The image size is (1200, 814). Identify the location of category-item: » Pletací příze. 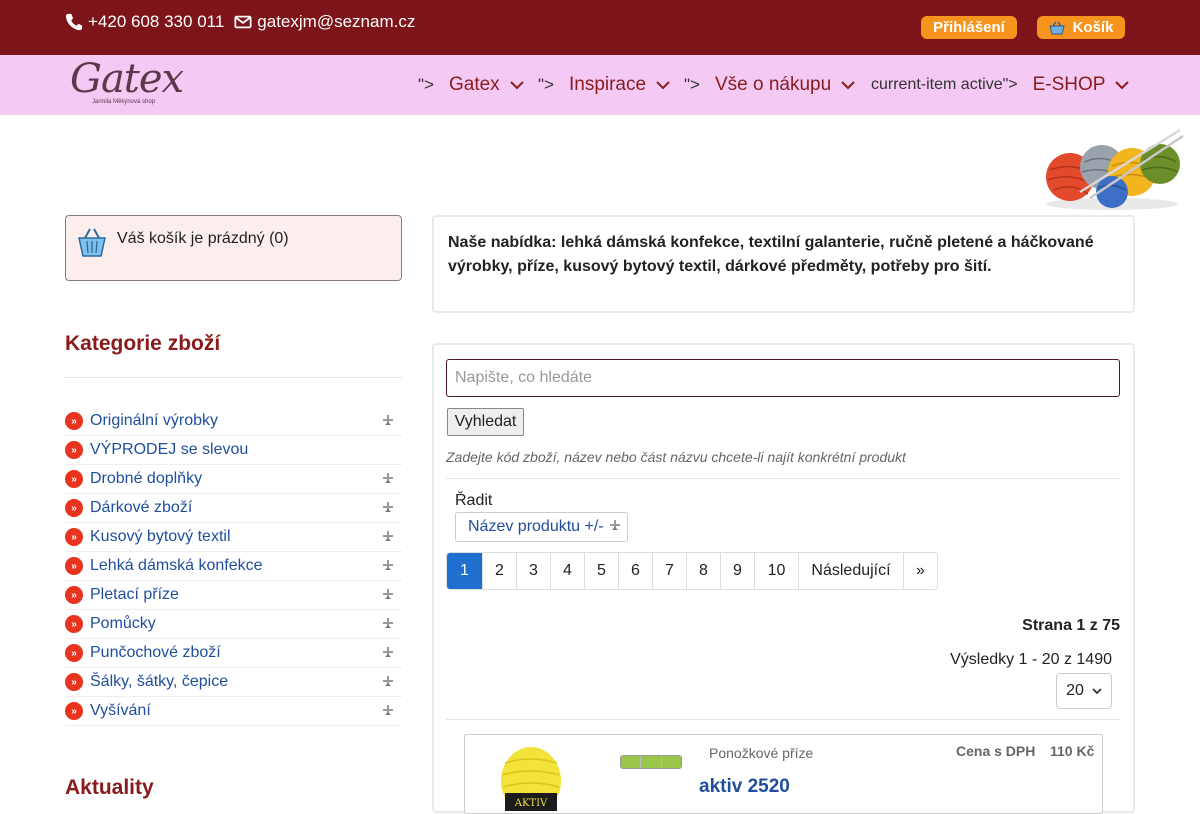
(233, 595).